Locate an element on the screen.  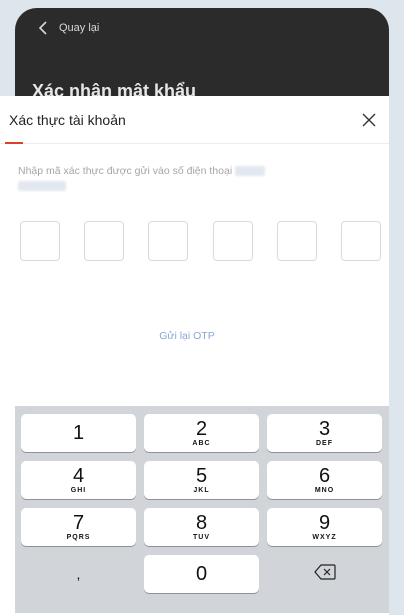
key-6: 6 MNO is located at coordinates (324, 480).